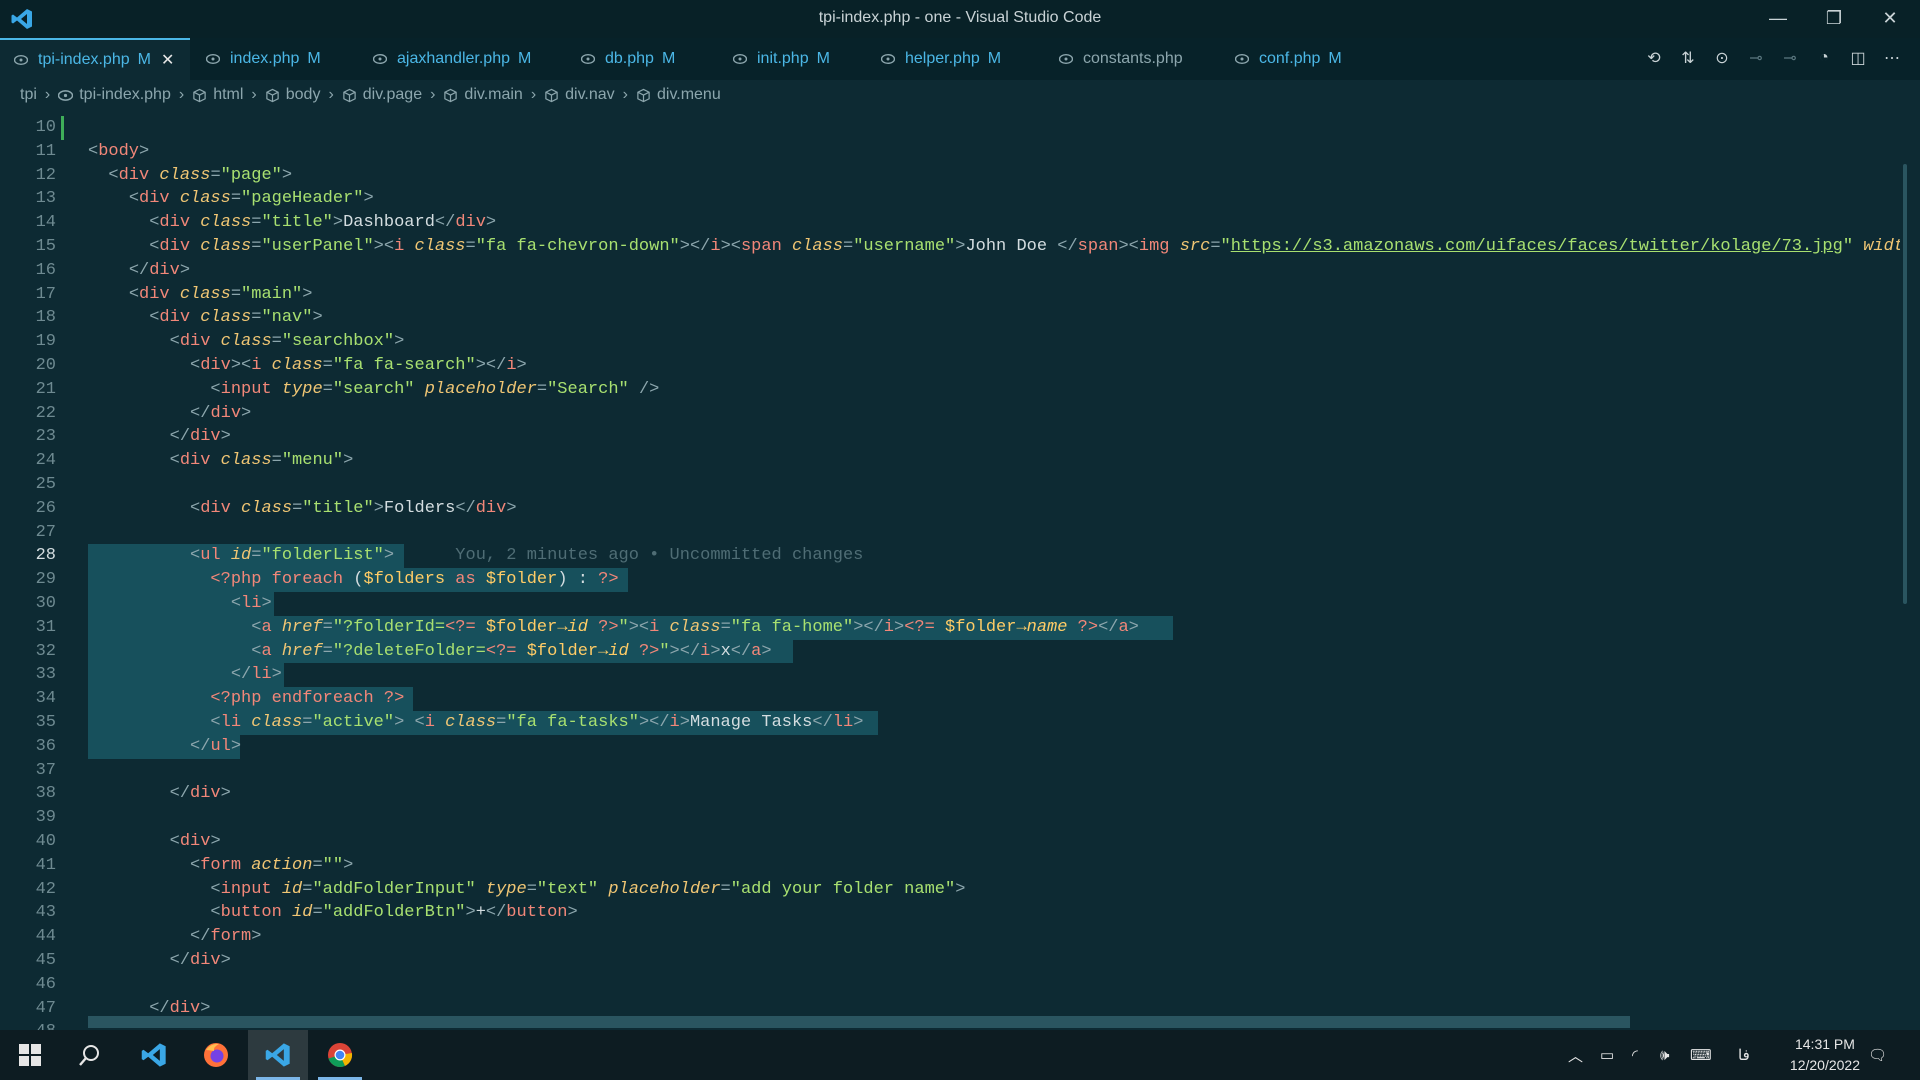 This screenshot has height=1080, width=1920. Describe the element at coordinates (154, 1055) in the screenshot. I see `taskbar-vscode-pinned` at that location.